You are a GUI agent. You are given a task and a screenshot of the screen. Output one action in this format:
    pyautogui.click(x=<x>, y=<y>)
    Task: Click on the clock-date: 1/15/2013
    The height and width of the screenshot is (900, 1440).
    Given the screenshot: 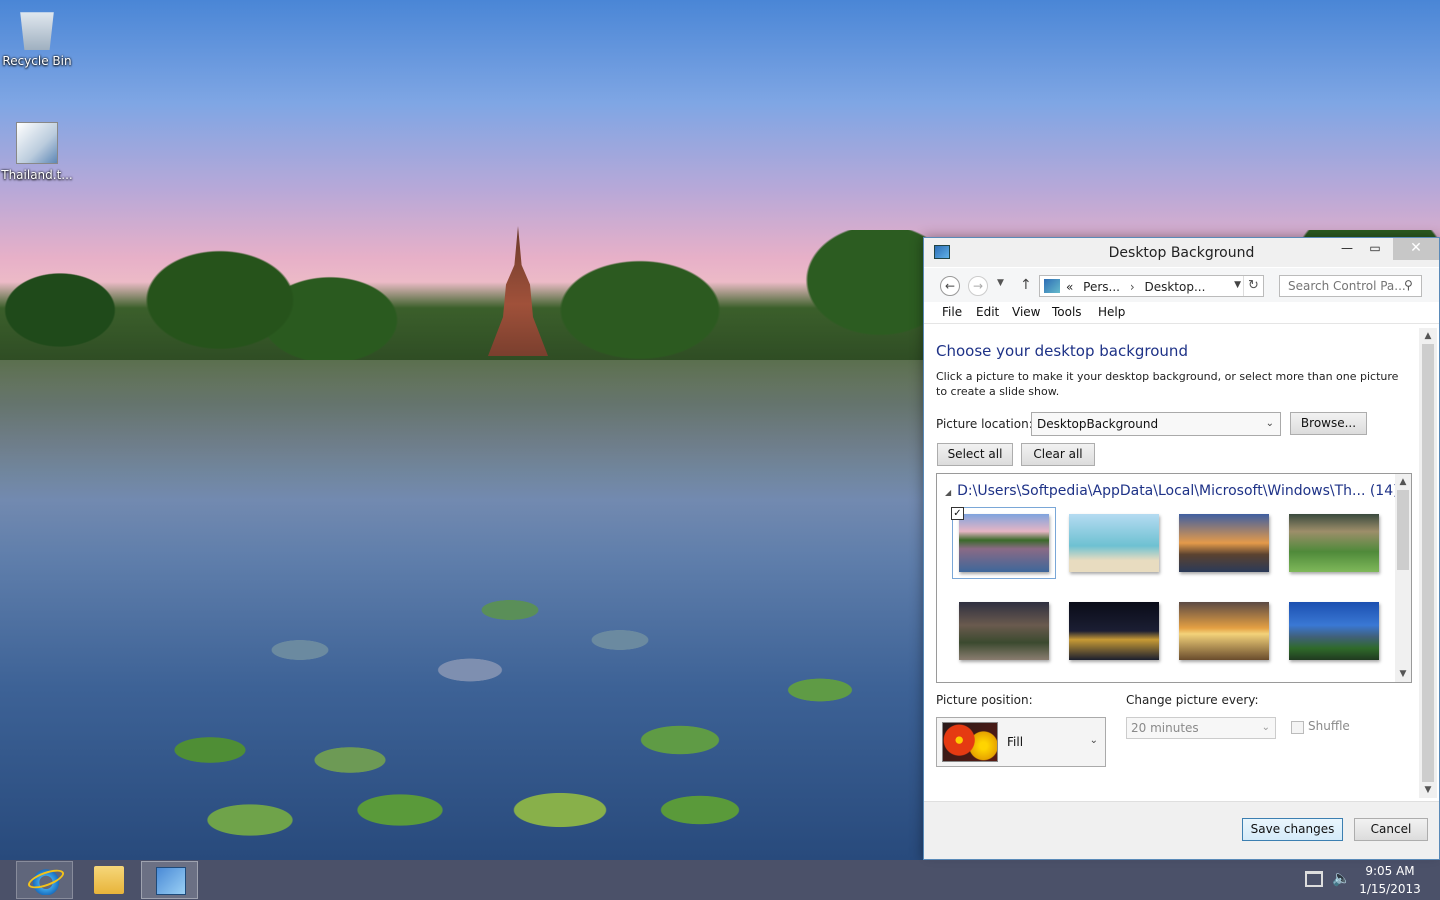 What is the action you would take?
    pyautogui.click(x=1390, y=889)
    